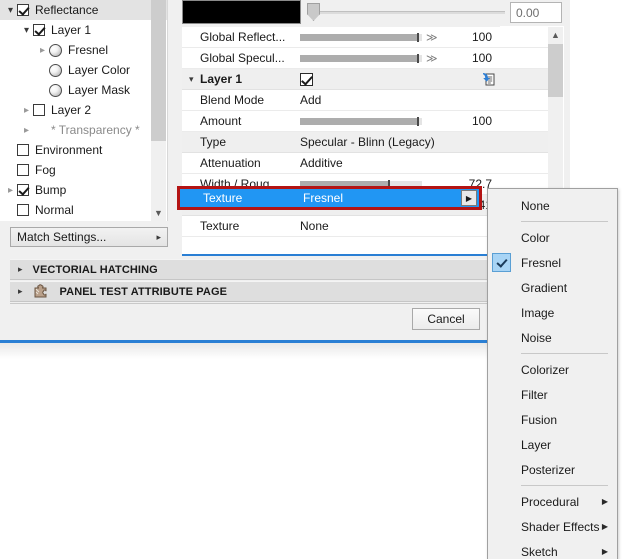 Image resolution: width=624 pixels, height=559 pixels. What do you see at coordinates (230, 163) in the screenshot?
I see `property-name: Attenuation` at bounding box center [230, 163].